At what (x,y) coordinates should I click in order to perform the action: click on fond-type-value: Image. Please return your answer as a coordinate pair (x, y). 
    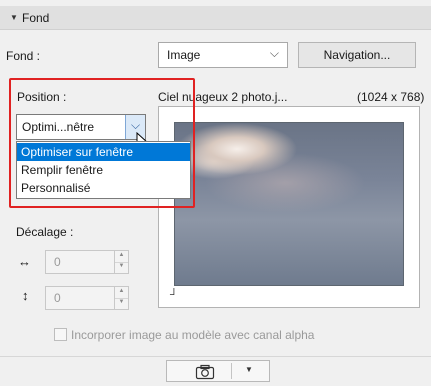
    Looking at the image, I should click on (184, 55).